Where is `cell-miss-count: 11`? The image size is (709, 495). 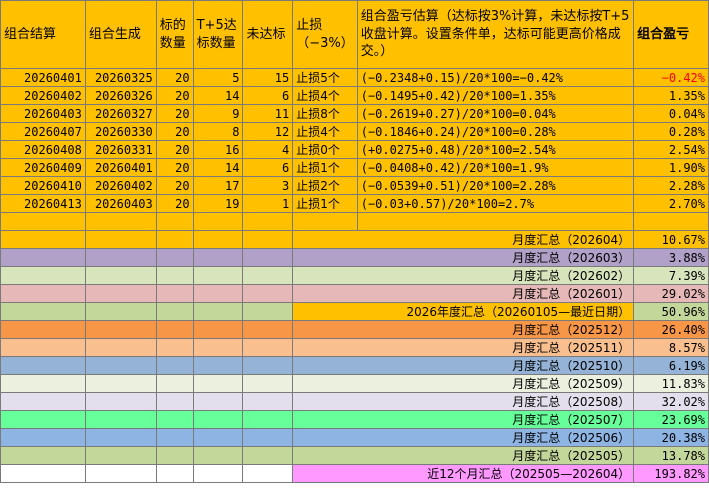
cell-miss-count: 11 is located at coordinates (268, 113).